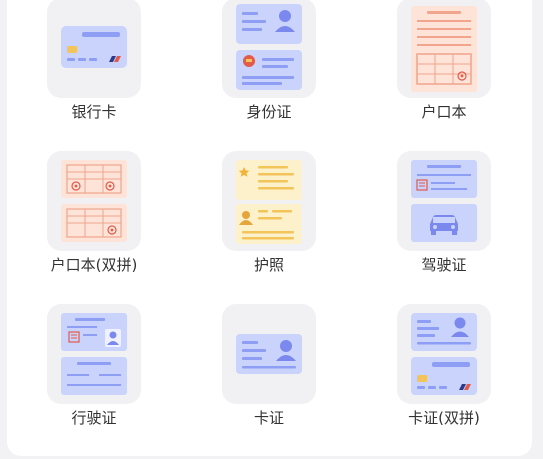  I want to click on id-card-icon, so click(269, 47).